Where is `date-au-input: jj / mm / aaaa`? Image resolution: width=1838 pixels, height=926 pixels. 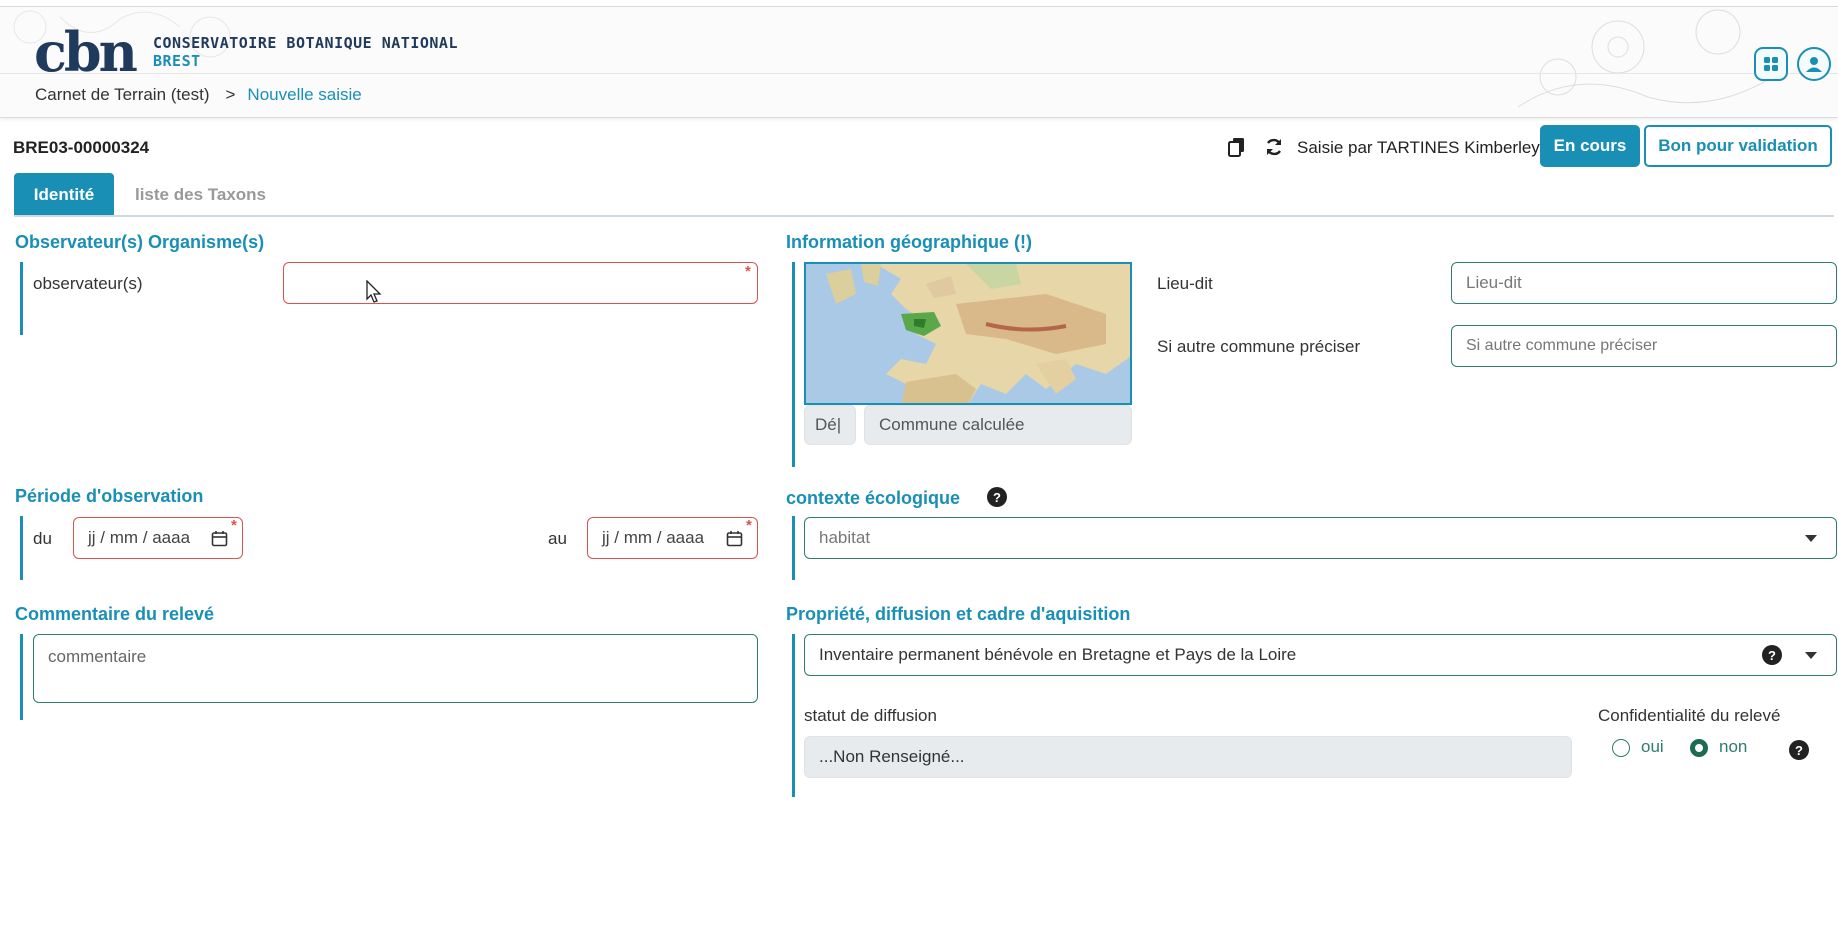 date-au-input: jj / mm / aaaa is located at coordinates (672, 538).